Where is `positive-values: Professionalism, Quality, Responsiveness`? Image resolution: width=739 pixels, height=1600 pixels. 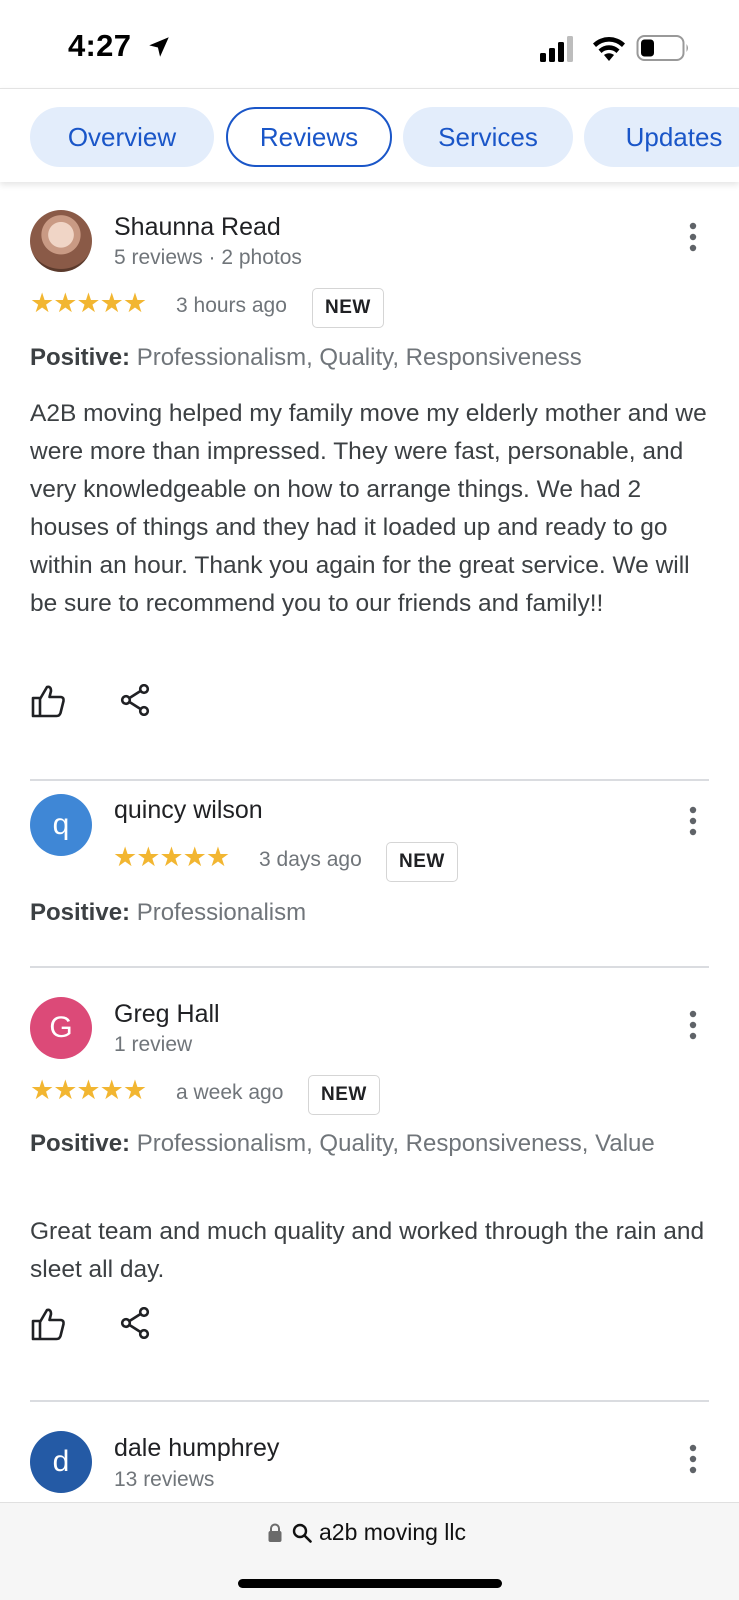 positive-values: Professionalism, Quality, Responsiveness is located at coordinates (359, 357).